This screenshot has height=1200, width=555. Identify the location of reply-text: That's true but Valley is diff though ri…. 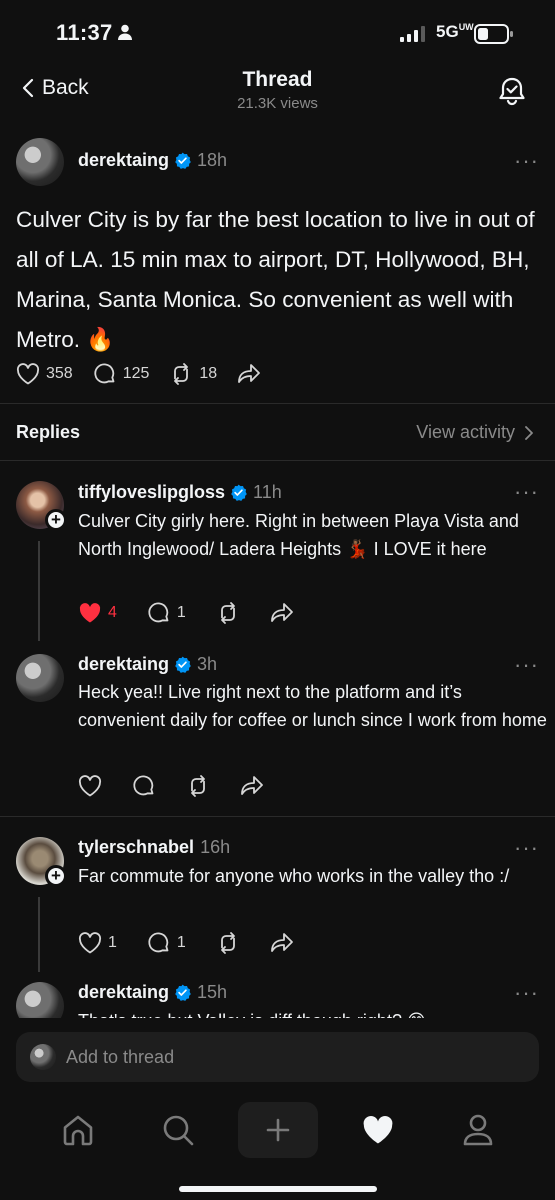
(313, 1013).